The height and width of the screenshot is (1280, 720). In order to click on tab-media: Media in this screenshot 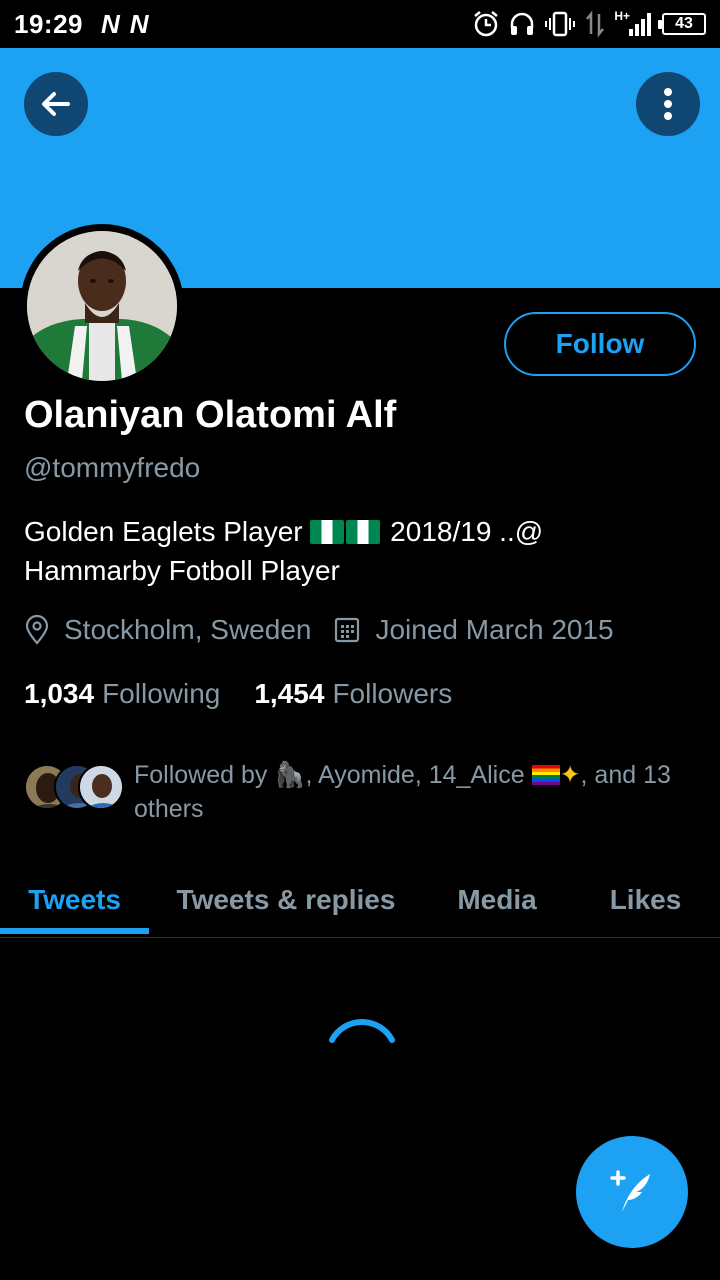, I will do `click(497, 899)`.